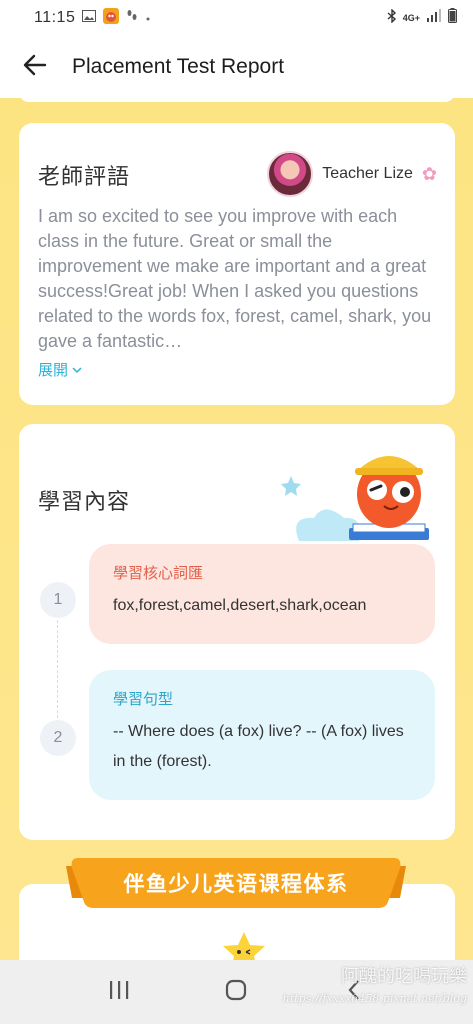  I want to click on dot-icon, so click(148, 18).